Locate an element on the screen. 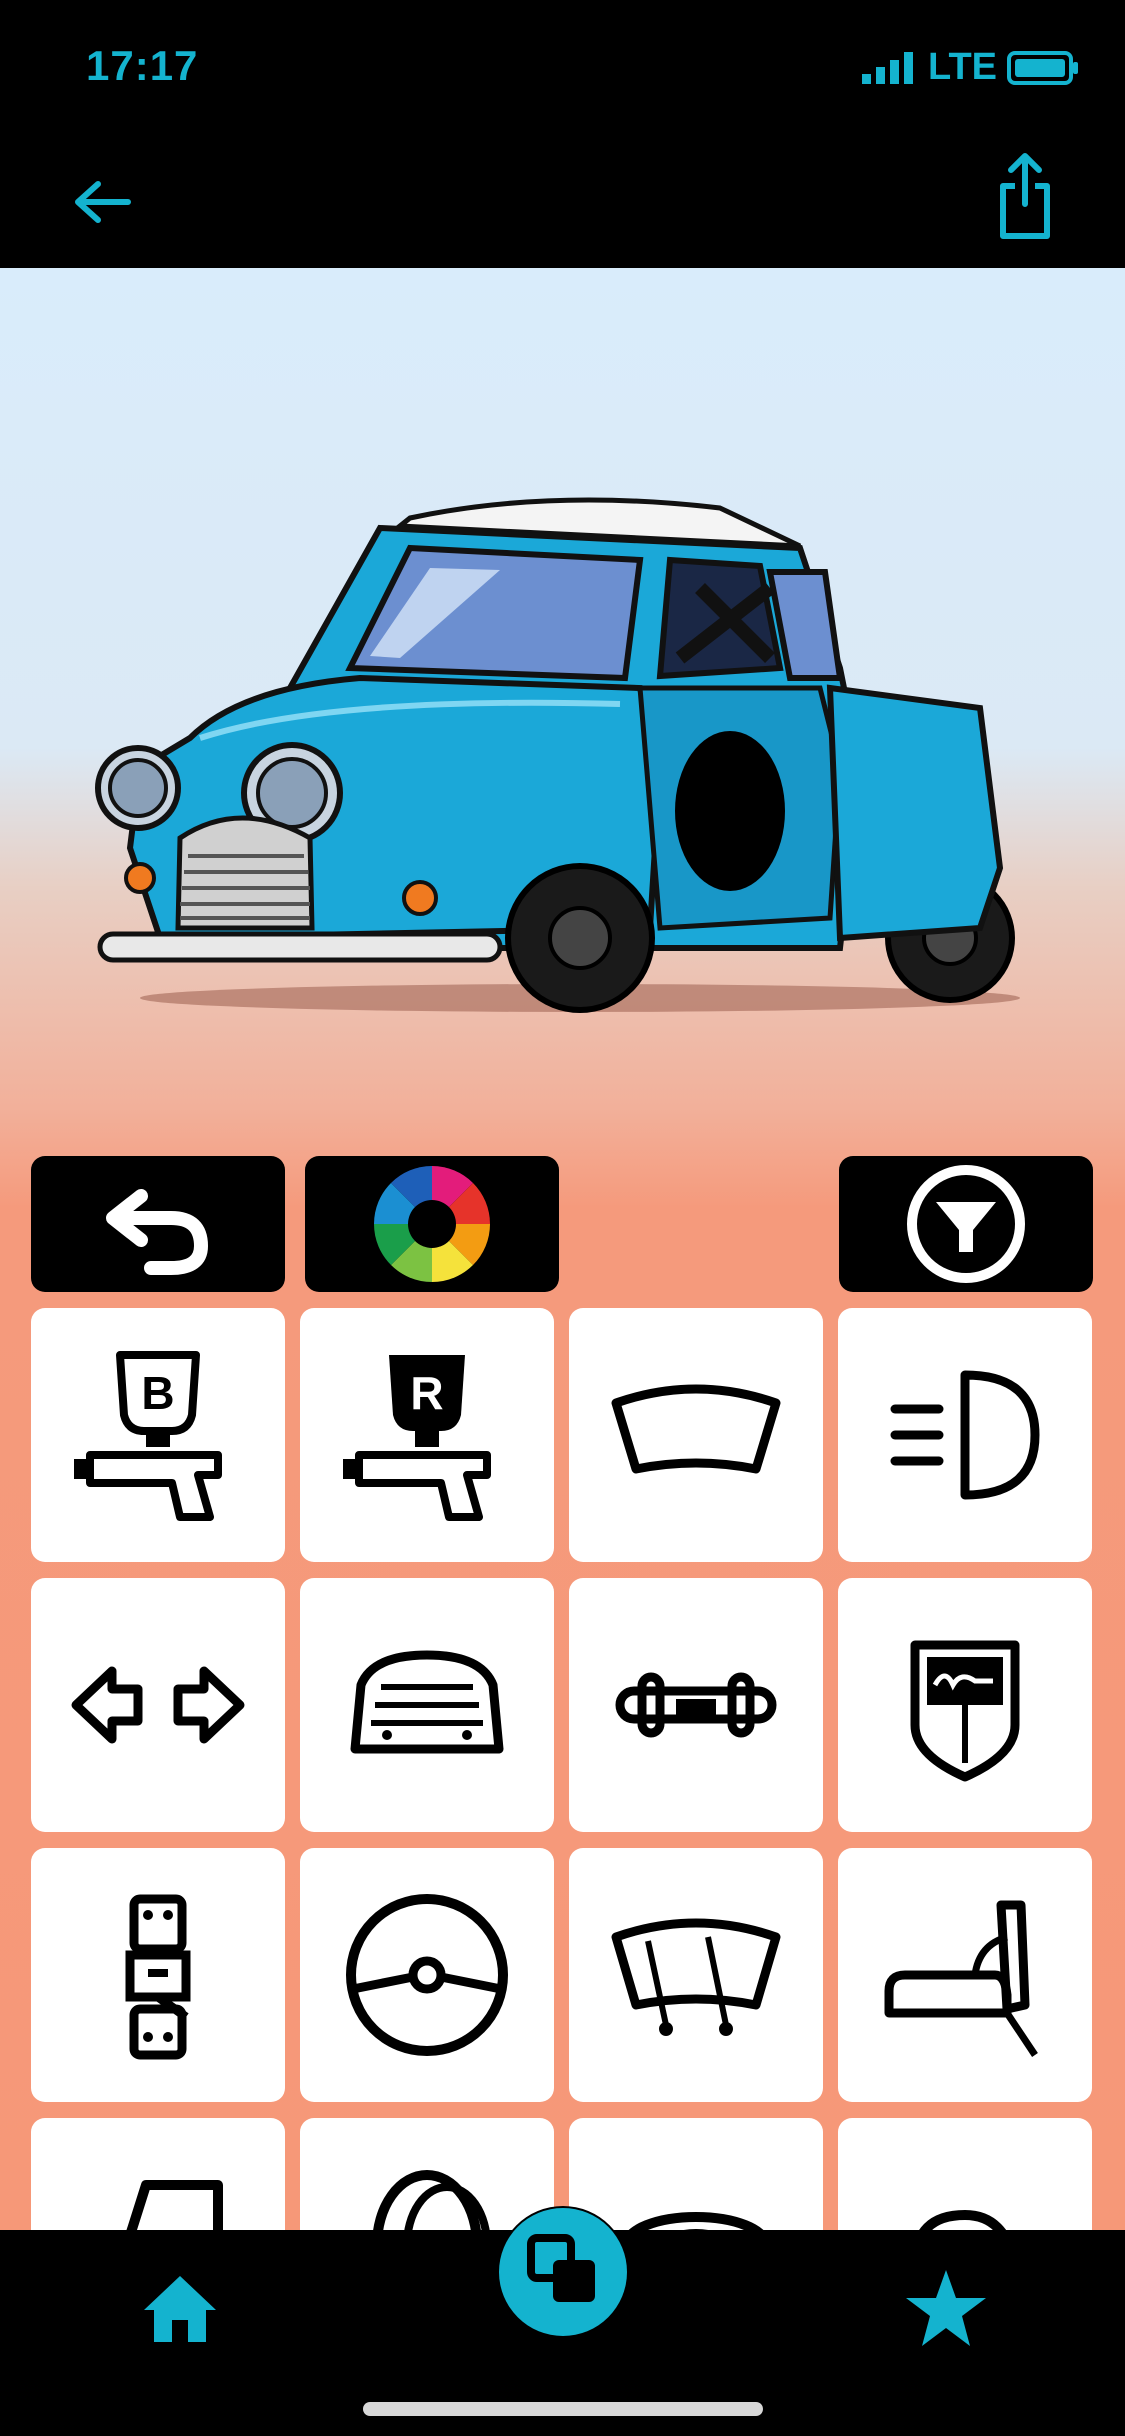  part-tile-badge is located at coordinates (965, 1705).